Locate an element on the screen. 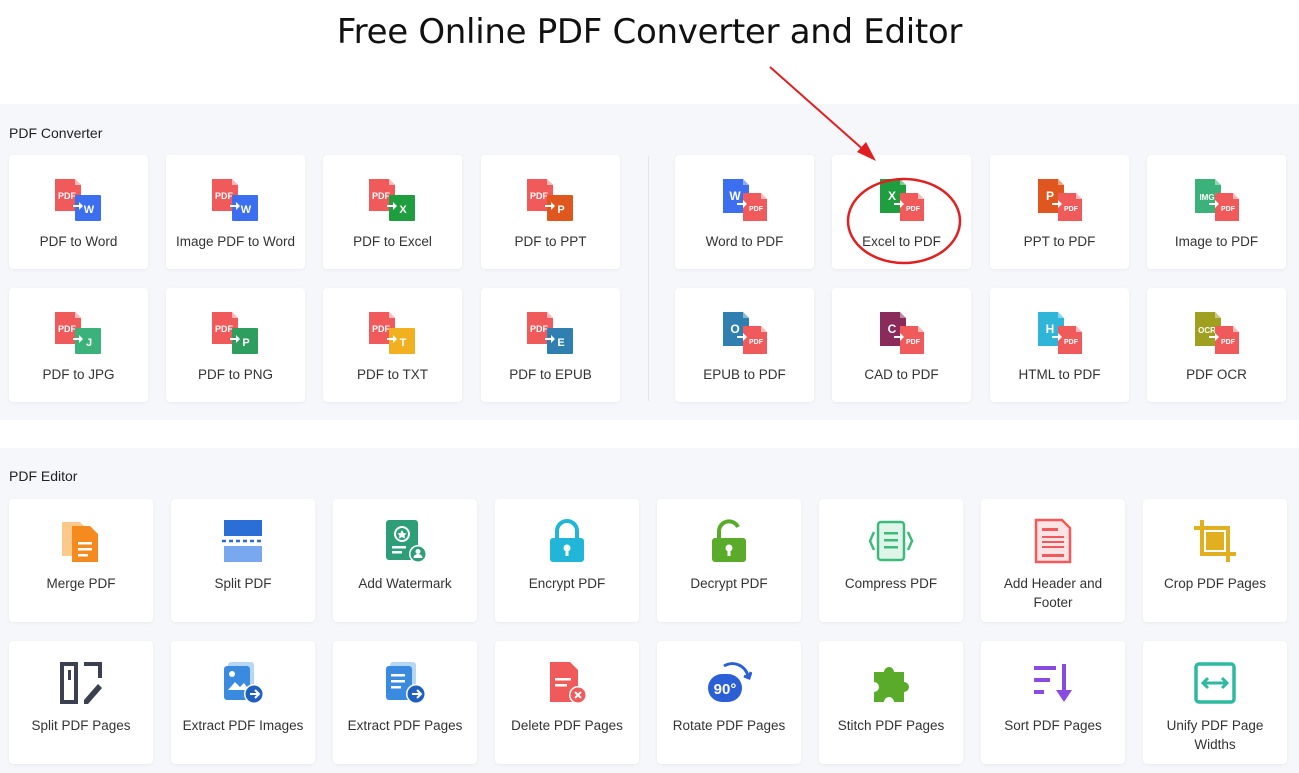 The image size is (1299, 773). tool-label: EPUB to PDF is located at coordinates (744, 374).